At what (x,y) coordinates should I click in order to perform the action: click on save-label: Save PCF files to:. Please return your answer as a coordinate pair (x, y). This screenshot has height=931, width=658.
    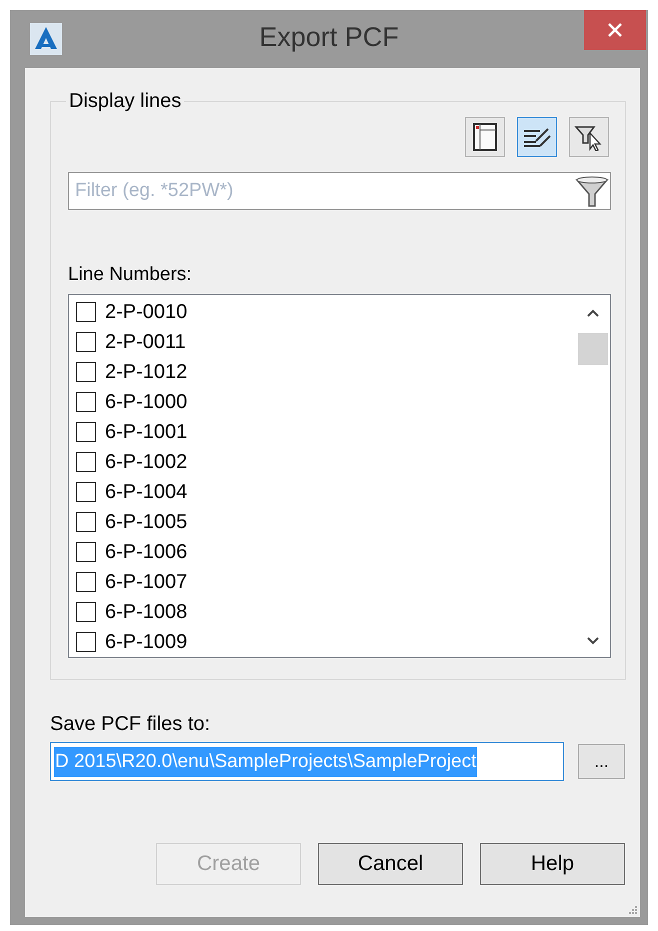
    Looking at the image, I should click on (131, 724).